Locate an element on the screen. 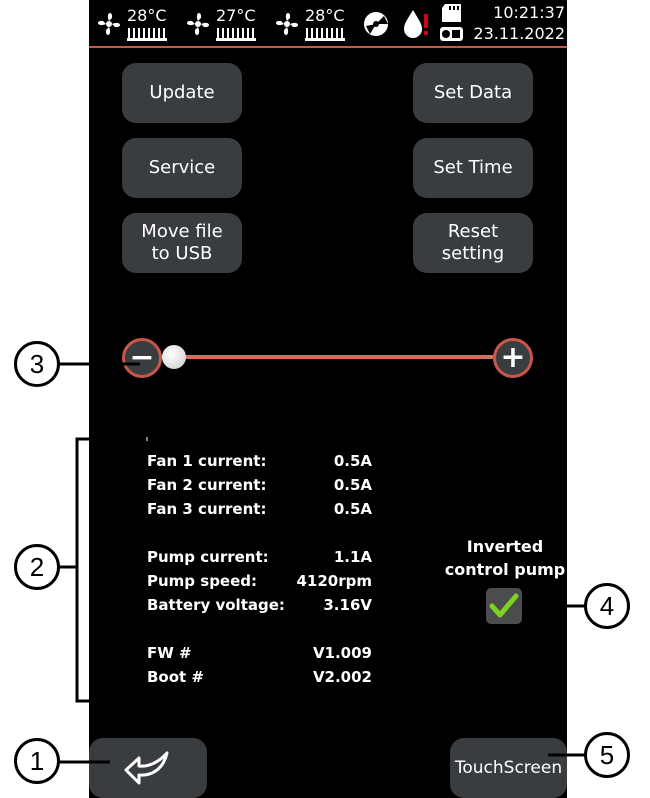  back-arrow-icon is located at coordinates (146, 768).